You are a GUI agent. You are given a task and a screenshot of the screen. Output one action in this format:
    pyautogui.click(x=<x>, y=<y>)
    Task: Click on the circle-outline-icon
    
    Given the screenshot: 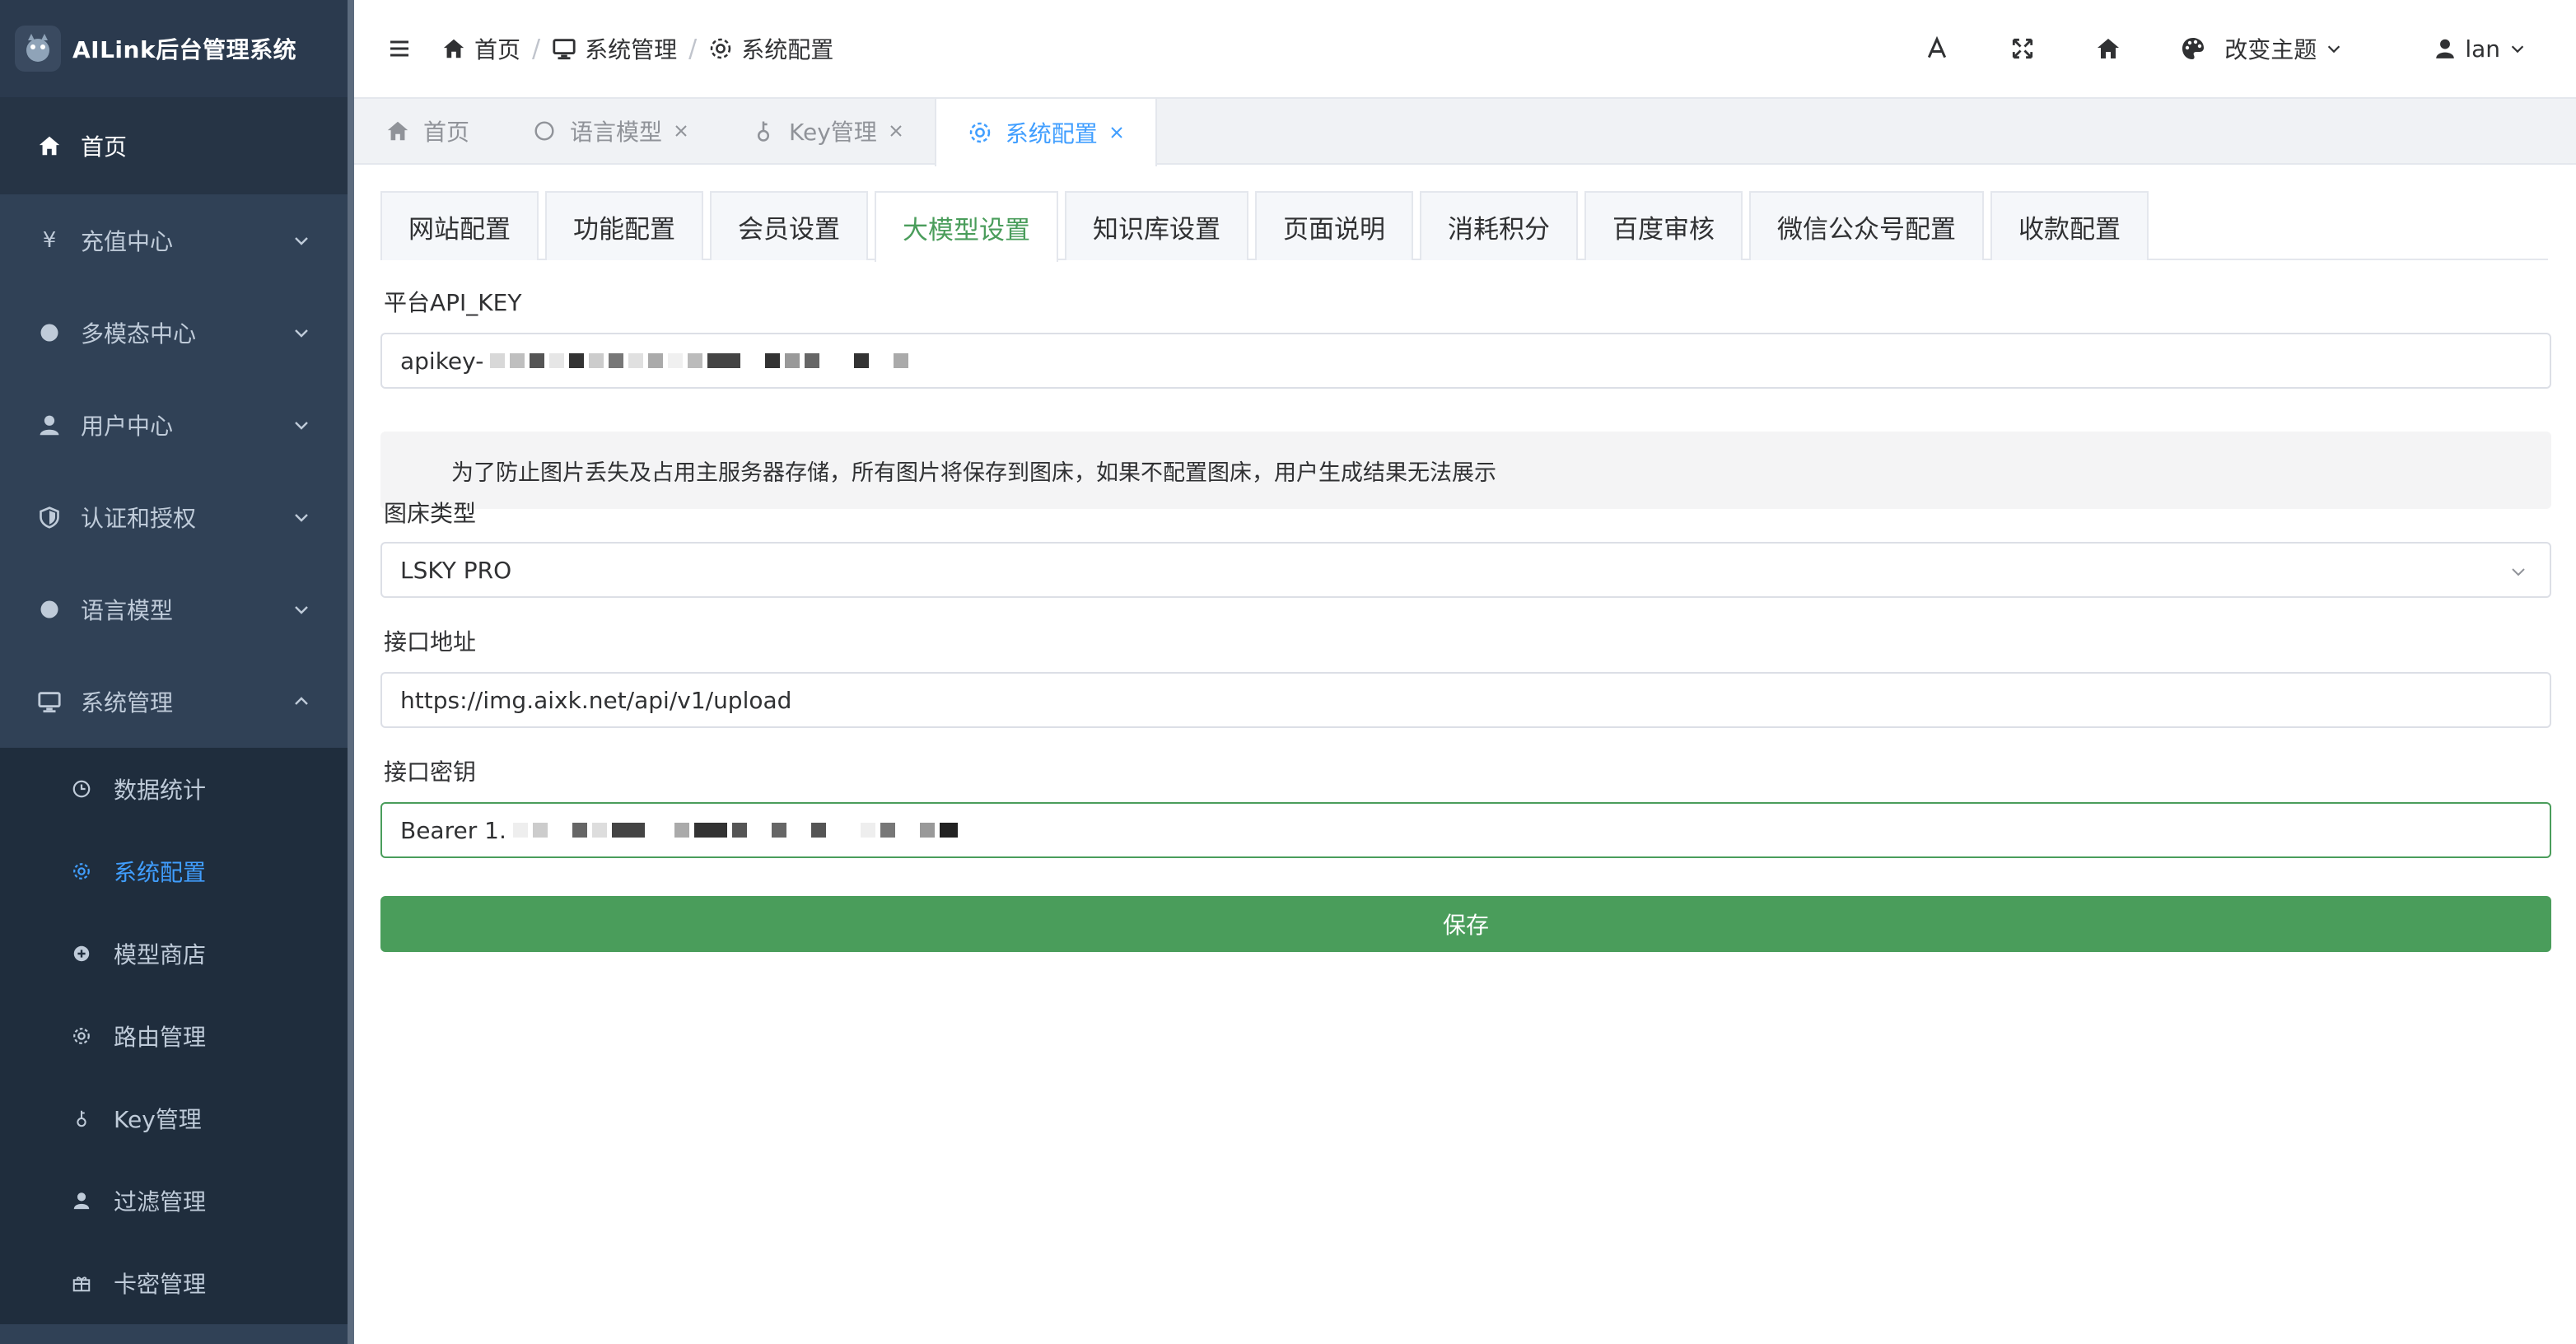 What is the action you would take?
    pyautogui.click(x=544, y=131)
    